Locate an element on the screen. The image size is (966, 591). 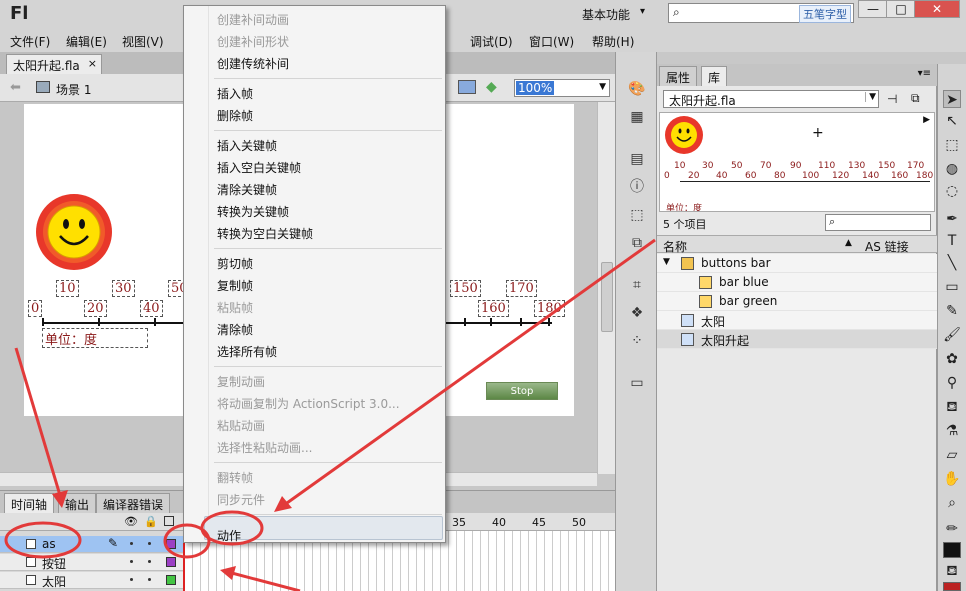
rectangle-tool-icon: ▭ is located at coordinates (952, 287).